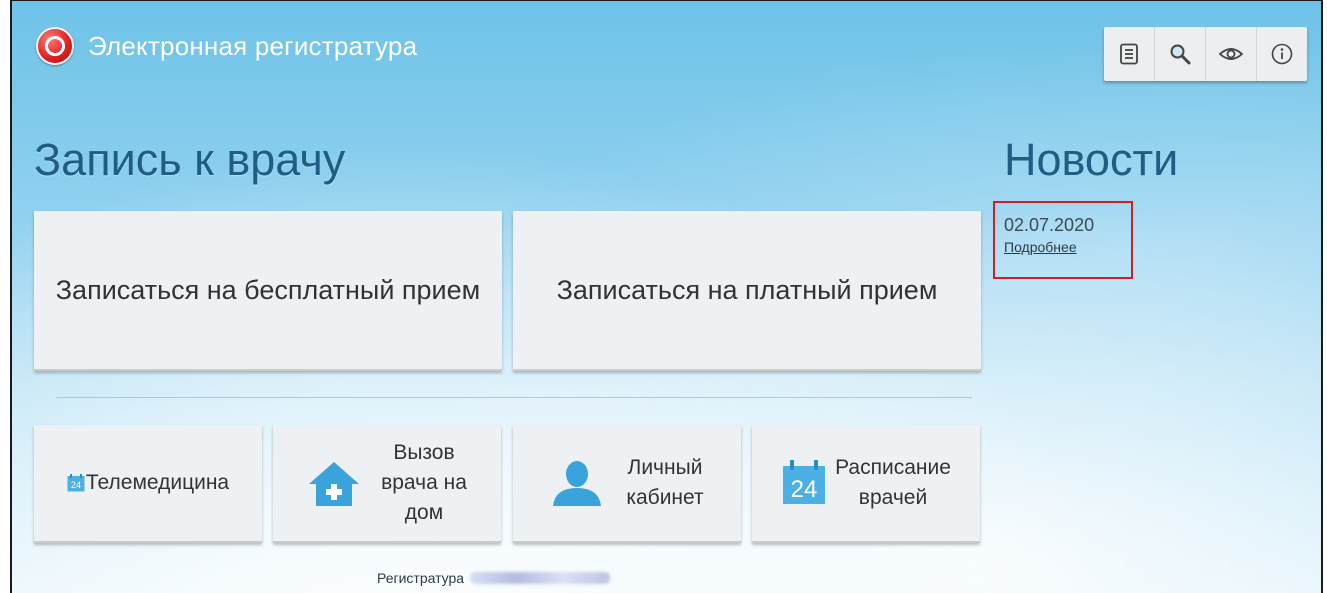 The height and width of the screenshot is (593, 1327). I want to click on telemedicine-label: Телемедицина, so click(157, 482).